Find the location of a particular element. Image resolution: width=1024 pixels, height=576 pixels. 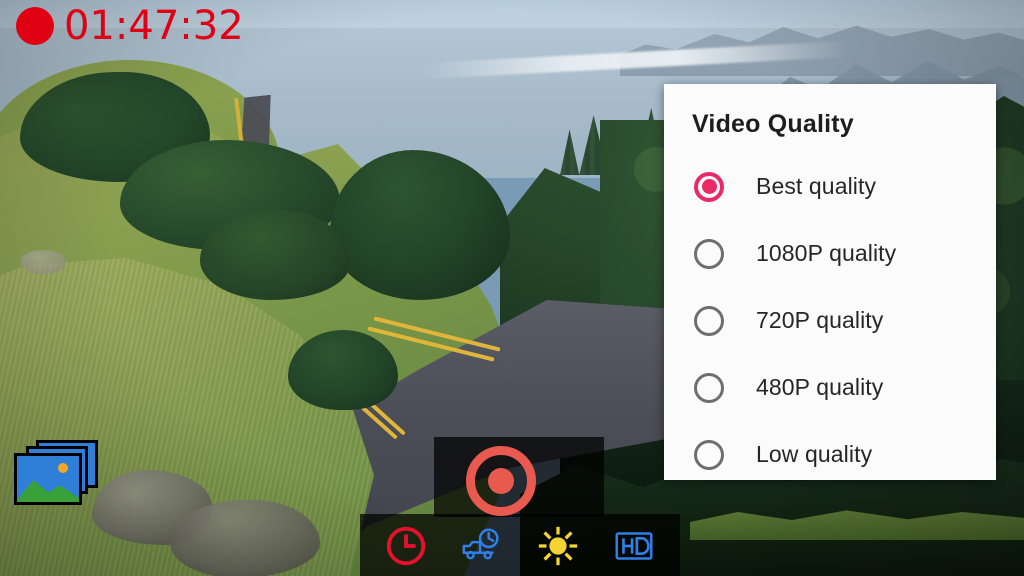

hd-icon is located at coordinates (634, 546).